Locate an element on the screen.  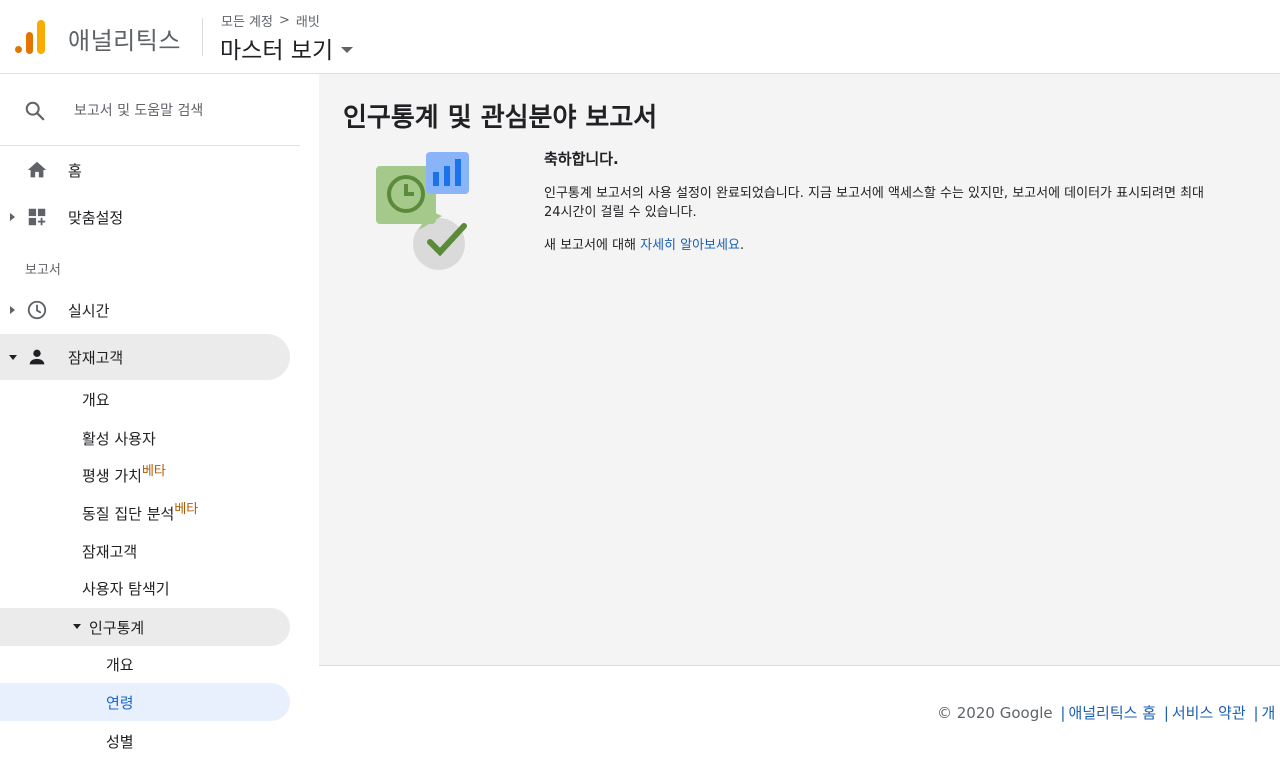
breadcrumb-property: 래빗 is located at coordinates (308, 20).